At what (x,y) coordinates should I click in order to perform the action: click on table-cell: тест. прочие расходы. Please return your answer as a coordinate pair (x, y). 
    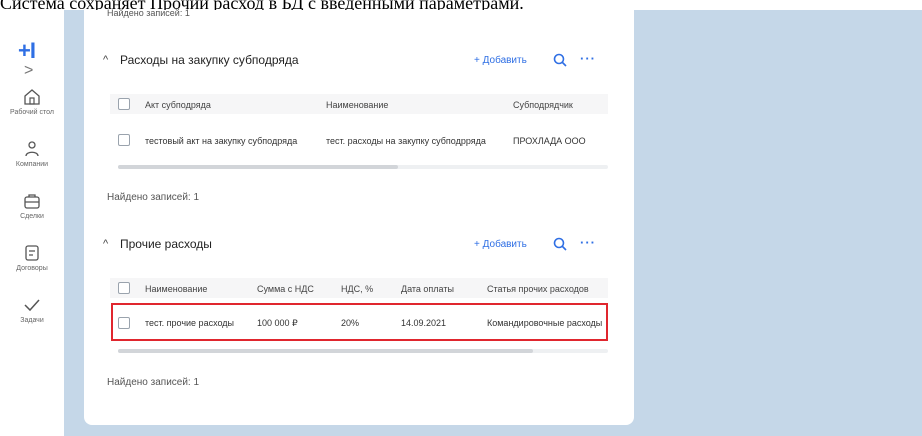
    Looking at the image, I should click on (189, 323).